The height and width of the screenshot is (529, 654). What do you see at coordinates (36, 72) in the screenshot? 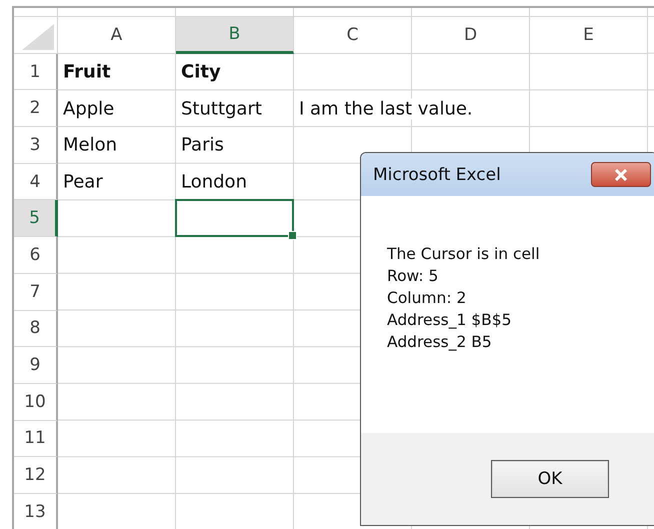
I see `row-header: 1` at bounding box center [36, 72].